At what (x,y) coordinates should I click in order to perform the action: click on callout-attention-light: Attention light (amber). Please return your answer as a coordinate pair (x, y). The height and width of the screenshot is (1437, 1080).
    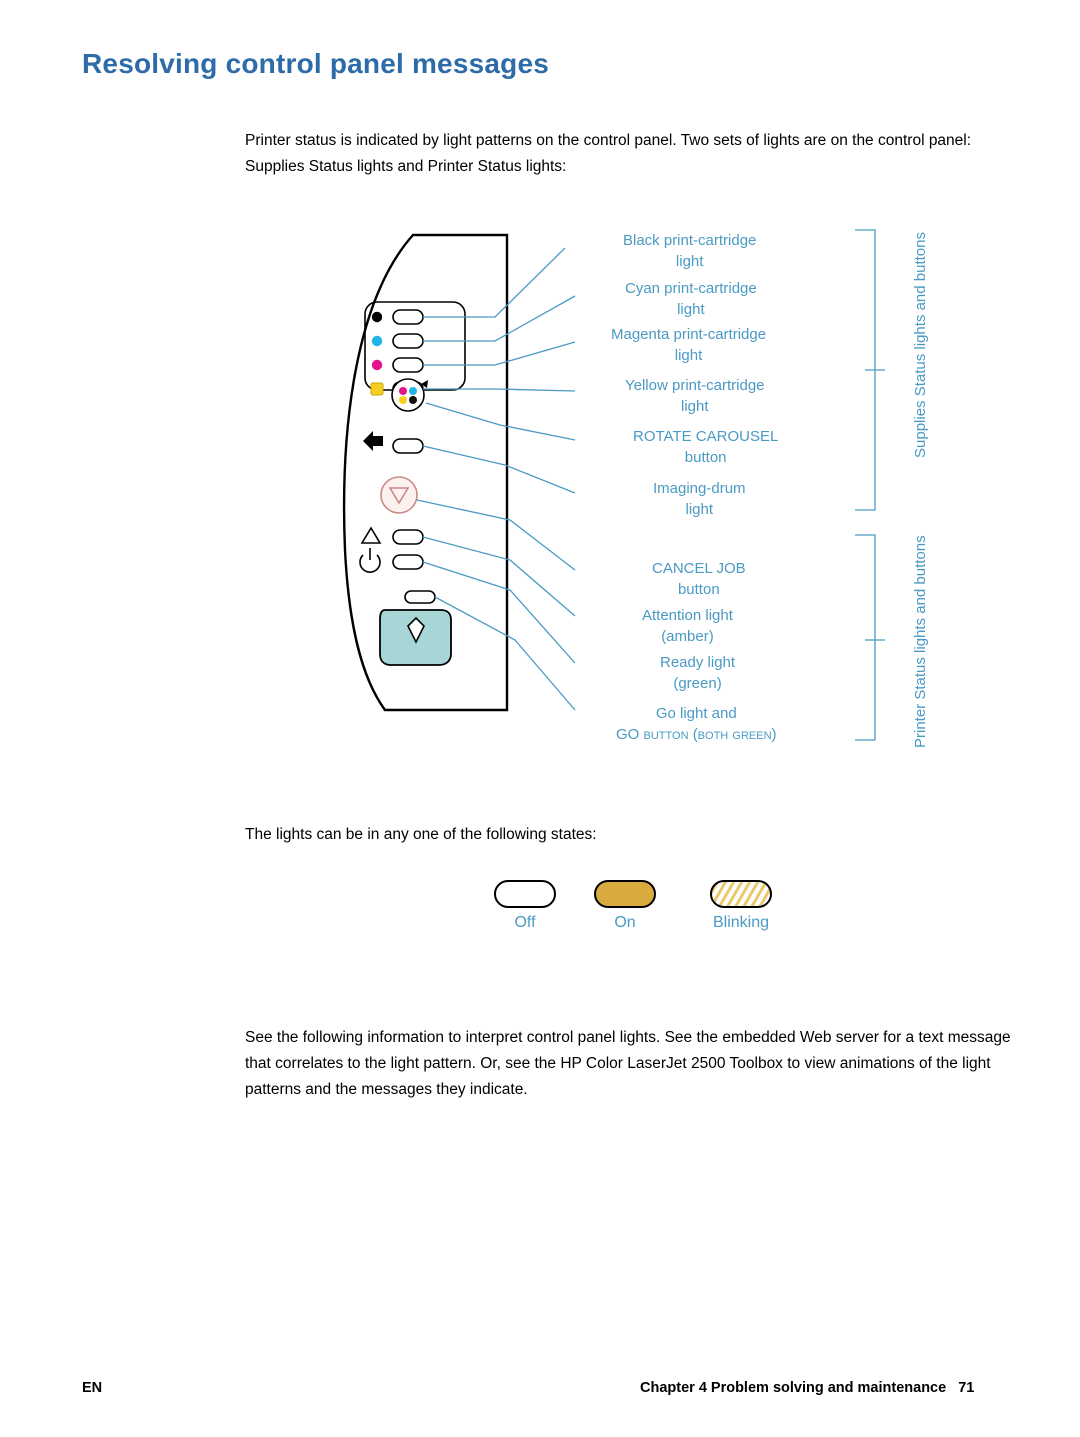
    Looking at the image, I should click on (687, 626).